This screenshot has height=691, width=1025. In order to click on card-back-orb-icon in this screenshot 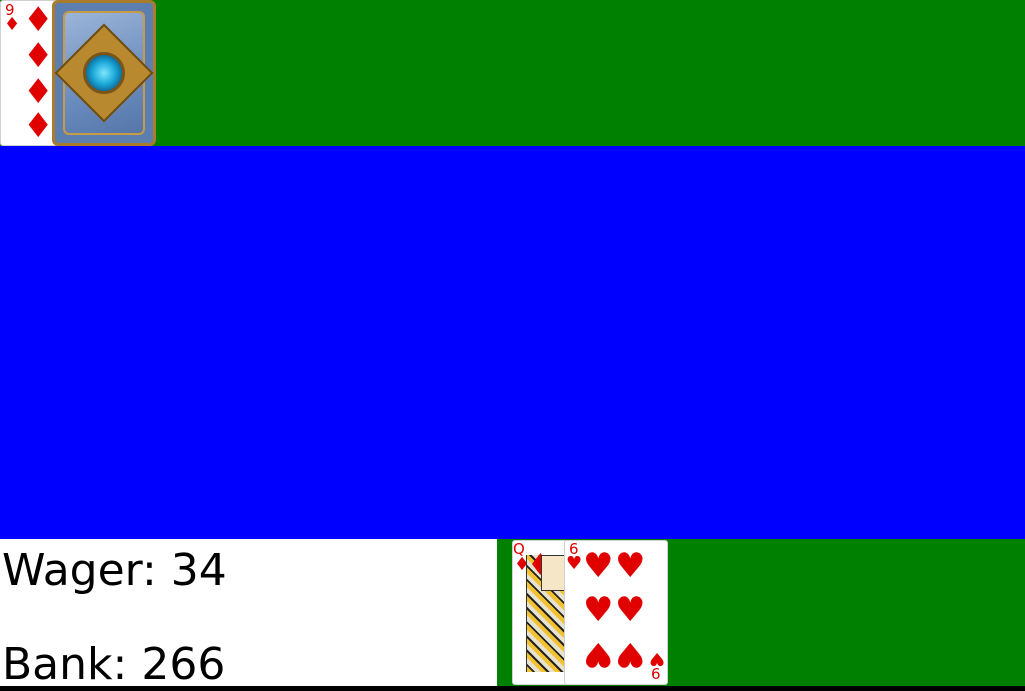, I will do `click(104, 73)`.